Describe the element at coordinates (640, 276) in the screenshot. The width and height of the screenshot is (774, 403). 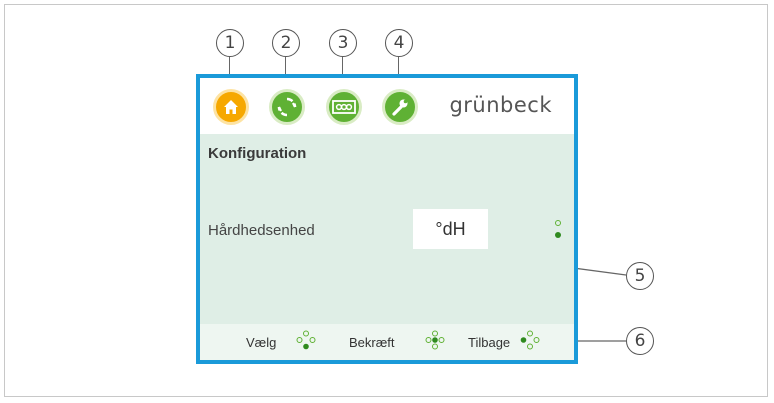
I see `callout-5: 5` at that location.